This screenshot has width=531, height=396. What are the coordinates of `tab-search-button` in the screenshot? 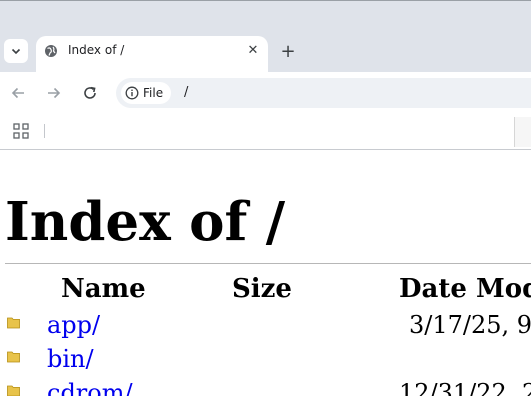 It's located at (16, 51).